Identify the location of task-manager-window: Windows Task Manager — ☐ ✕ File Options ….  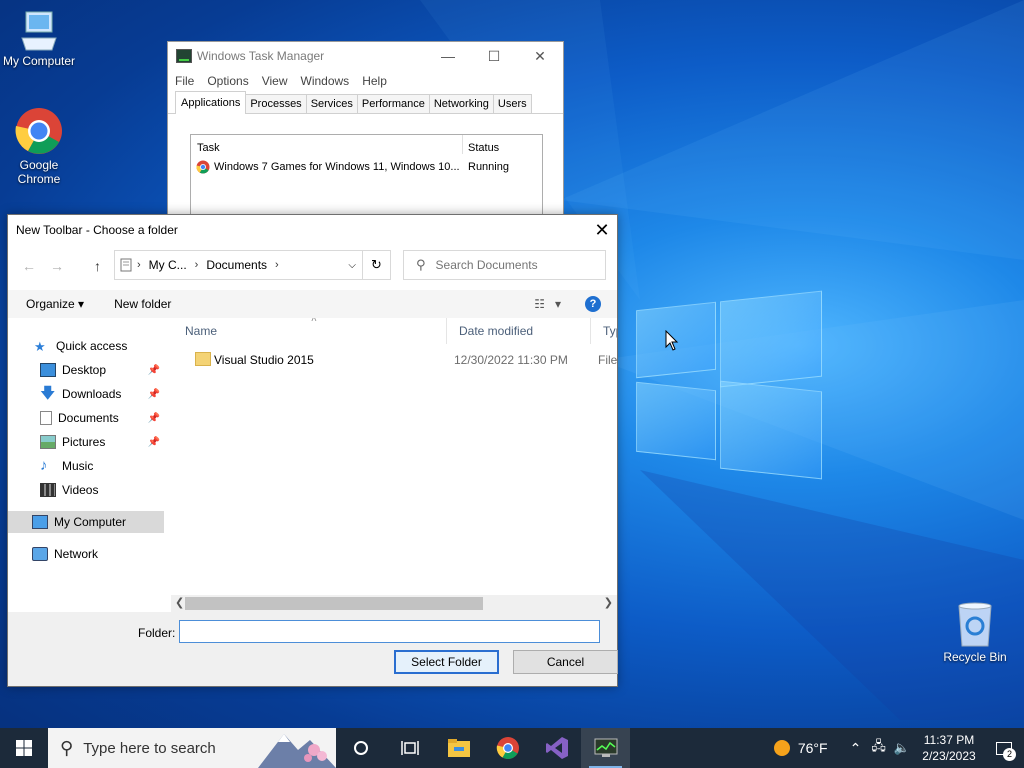
(365, 136).